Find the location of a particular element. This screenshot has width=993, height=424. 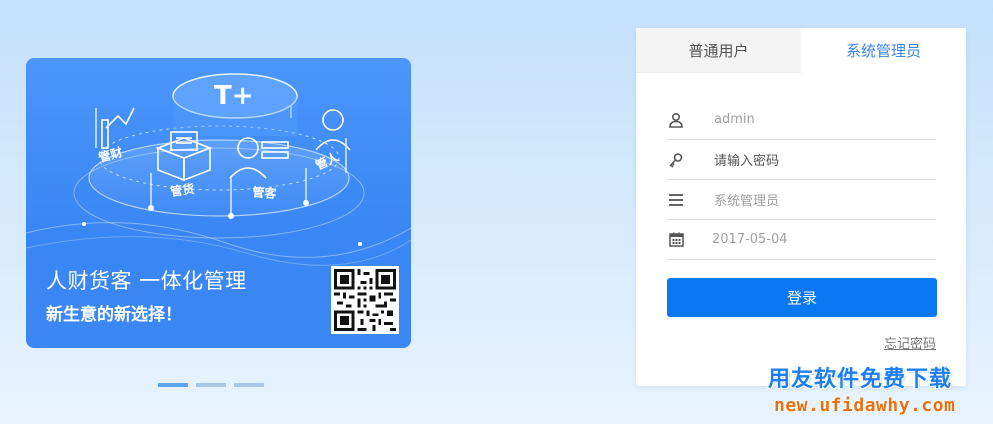

banner-subtitle: 新生意的新选择！ is located at coordinates (114, 315).